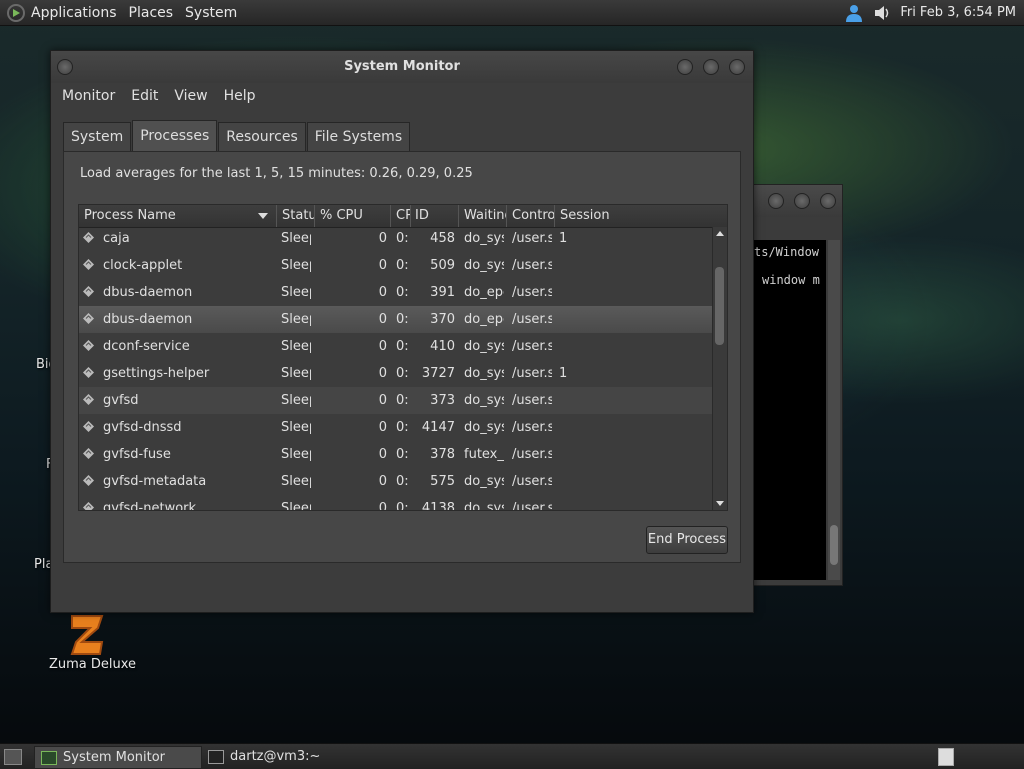  What do you see at coordinates (720, 503) in the screenshot?
I see `scroll-down-icon` at bounding box center [720, 503].